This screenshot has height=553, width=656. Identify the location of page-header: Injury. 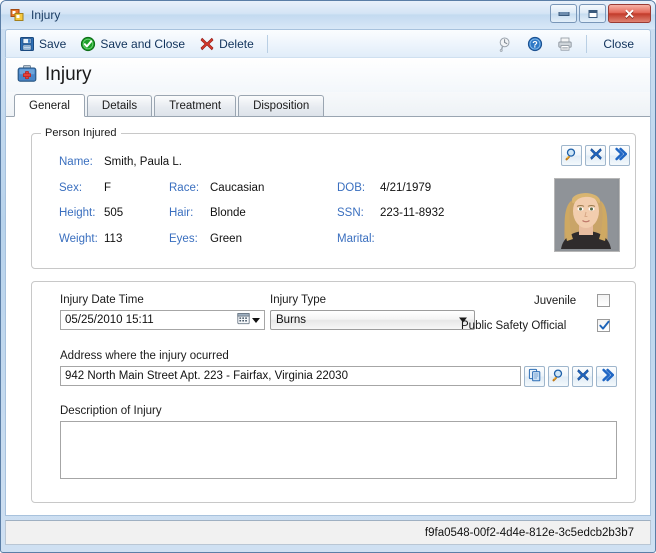
(328, 75).